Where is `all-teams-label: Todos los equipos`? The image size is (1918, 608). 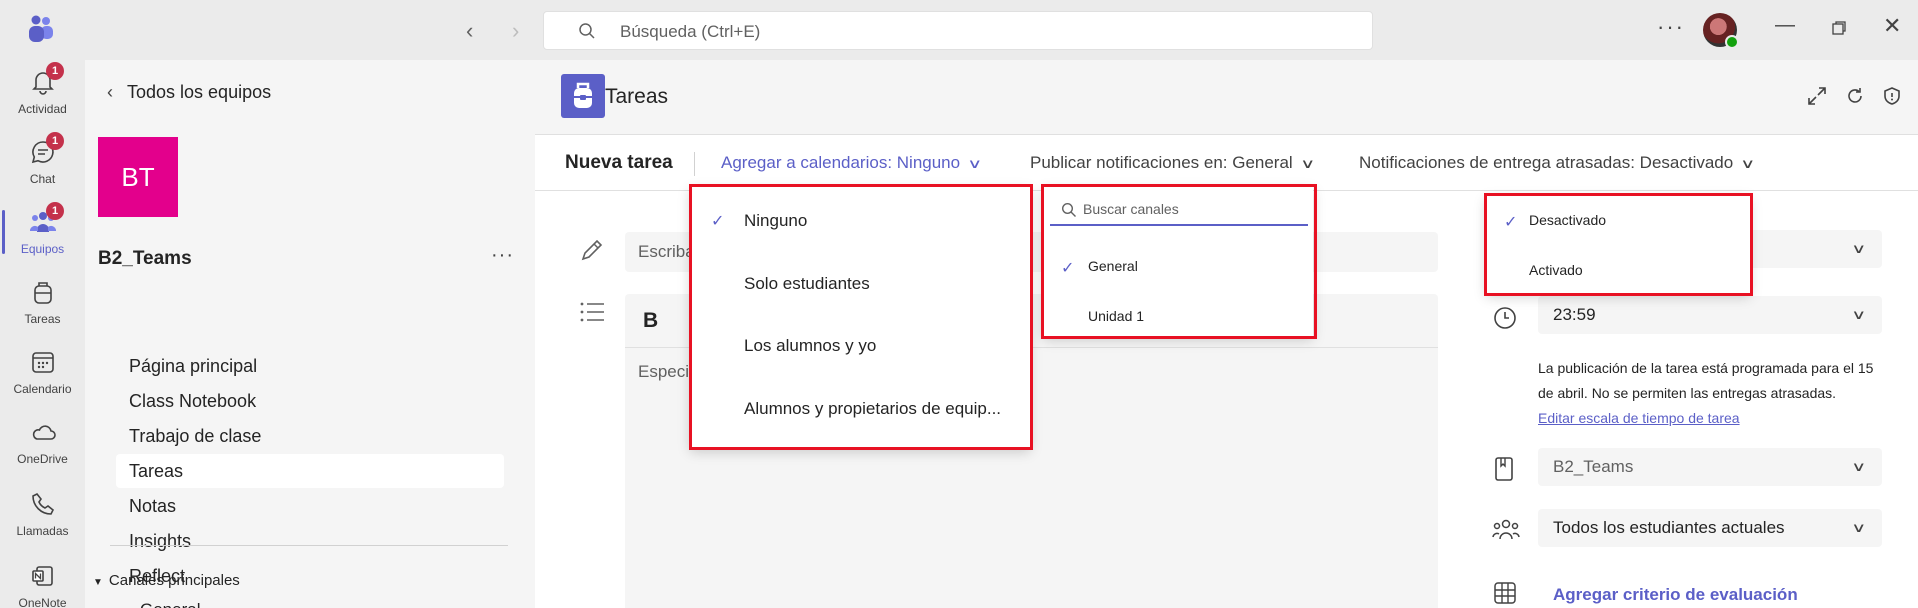 all-teams-label: Todos los equipos is located at coordinates (199, 92).